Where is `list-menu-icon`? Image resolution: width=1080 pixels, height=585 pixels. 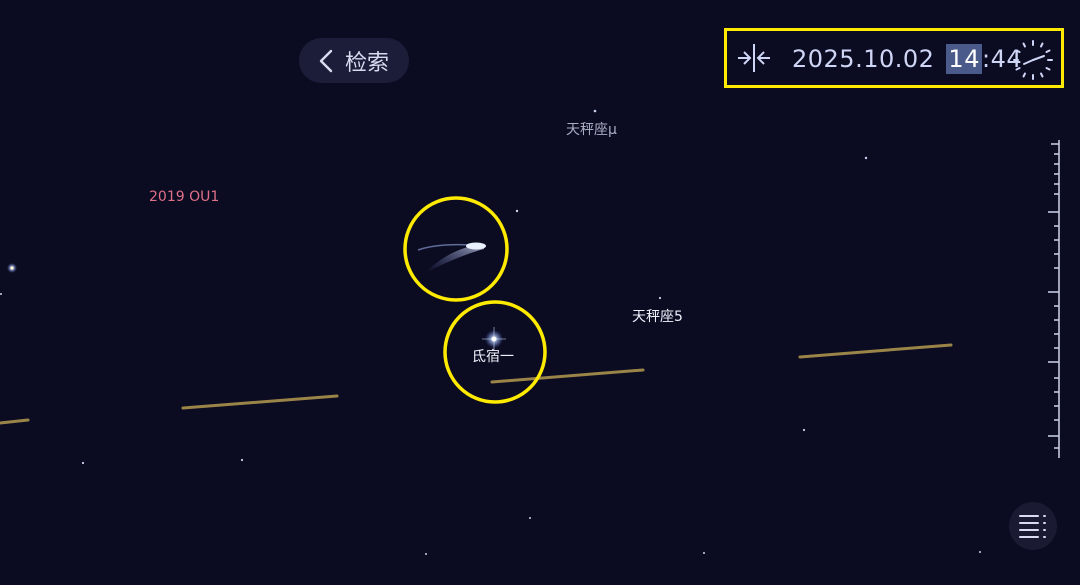
list-menu-icon is located at coordinates (1032, 526).